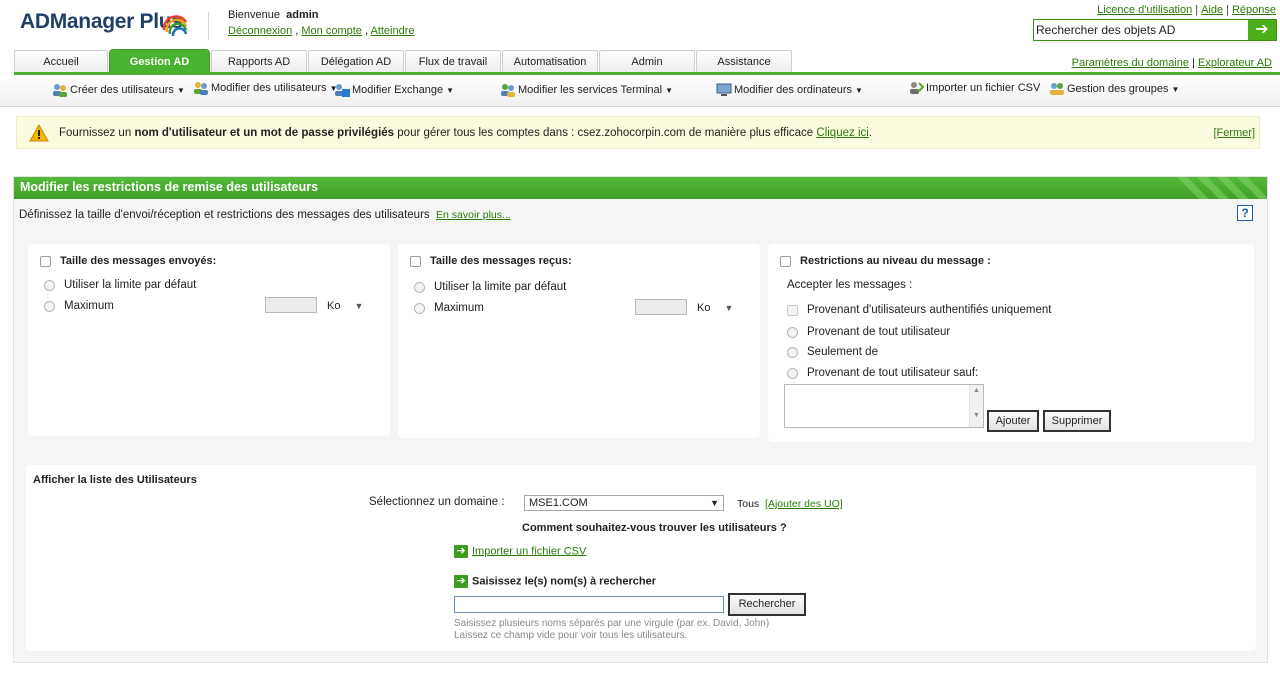 Image resolution: width=1280 pixels, height=679 pixels. Describe the element at coordinates (1114, 89) in the screenshot. I see `toolbar-group-management: Gestion des groupes ▼` at that location.